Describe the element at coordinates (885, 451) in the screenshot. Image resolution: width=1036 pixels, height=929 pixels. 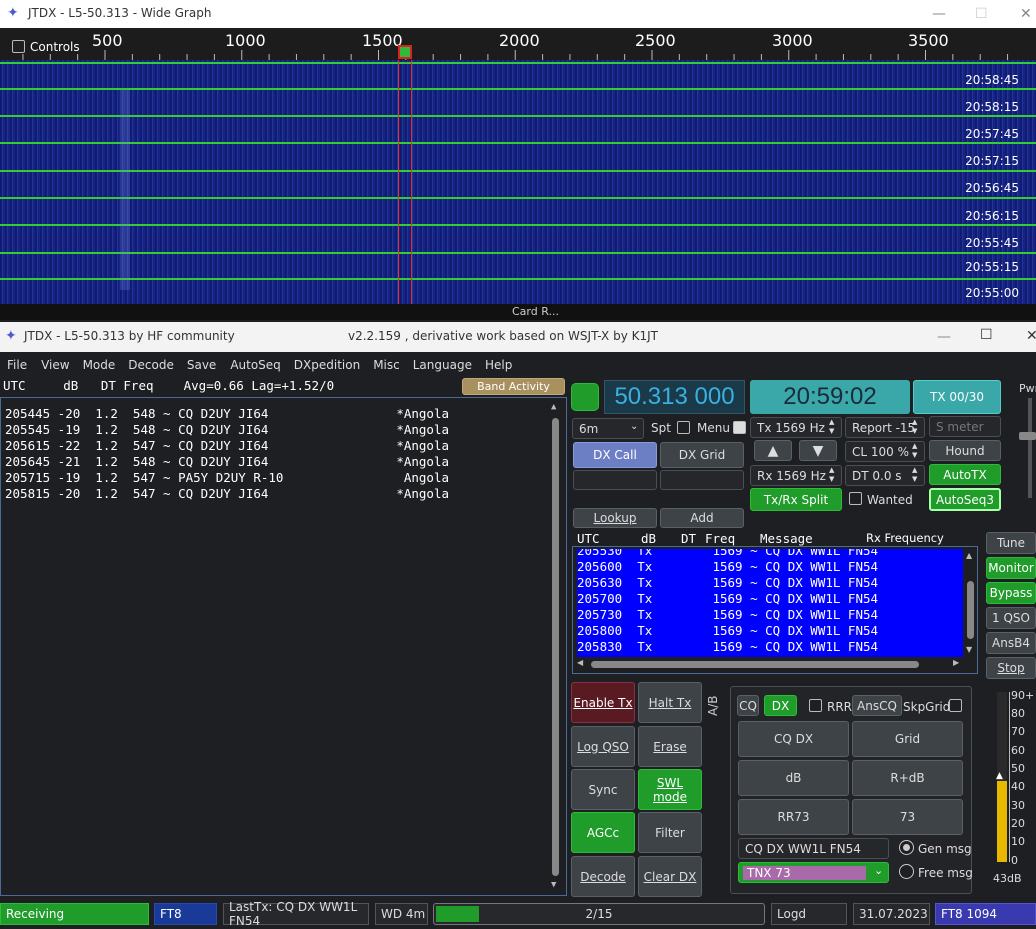
I see `cl-spin: CL 100 % ▲ ▼` at that location.